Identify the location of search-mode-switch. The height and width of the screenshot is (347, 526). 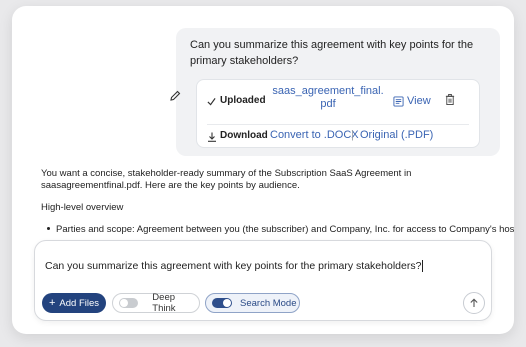
(222, 303).